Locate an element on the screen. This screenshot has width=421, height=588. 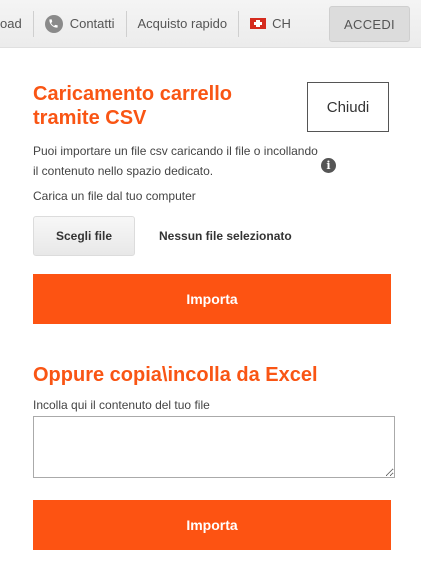
nav-item-download: oad is located at coordinates (16, 24).